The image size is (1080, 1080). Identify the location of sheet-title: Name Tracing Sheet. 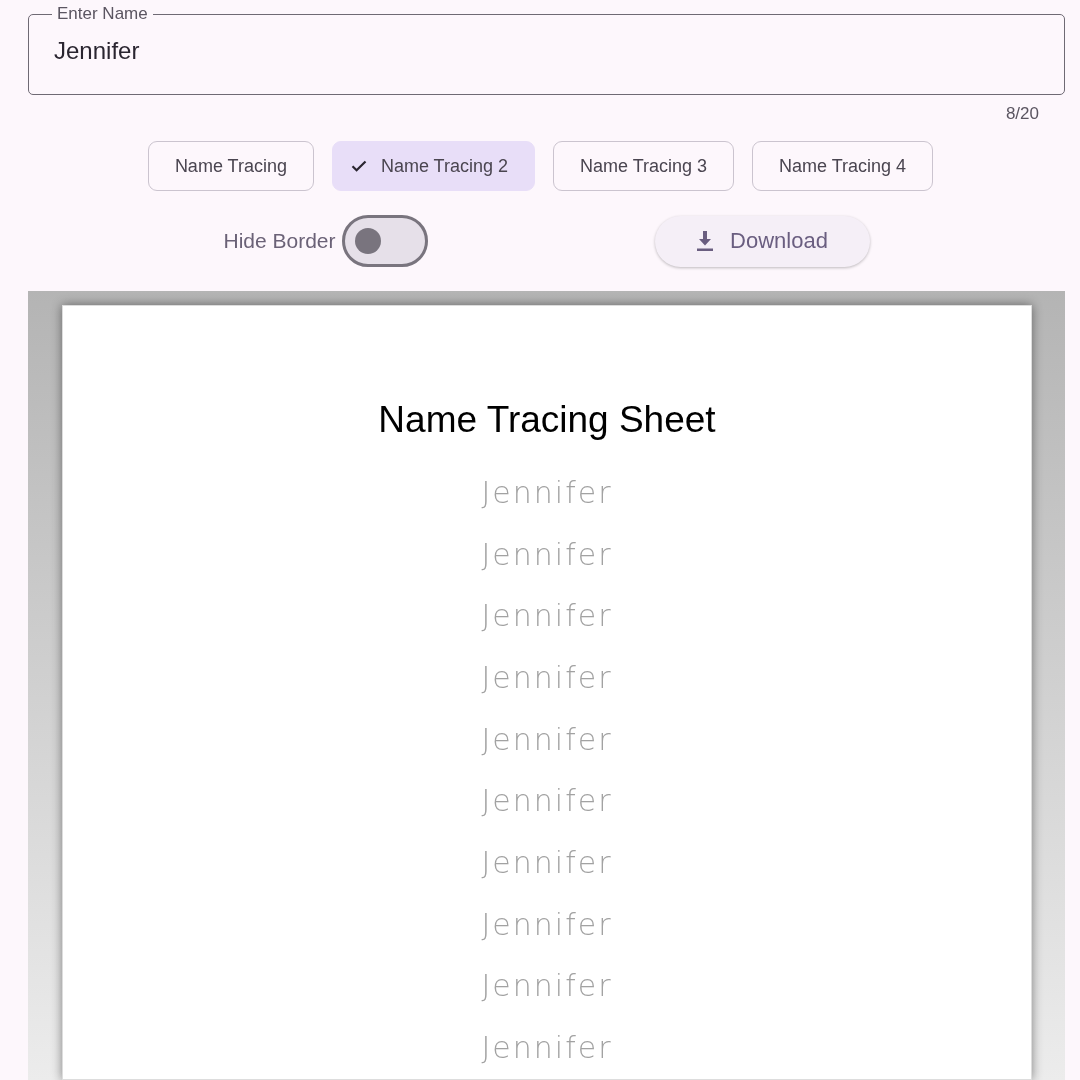
(547, 420).